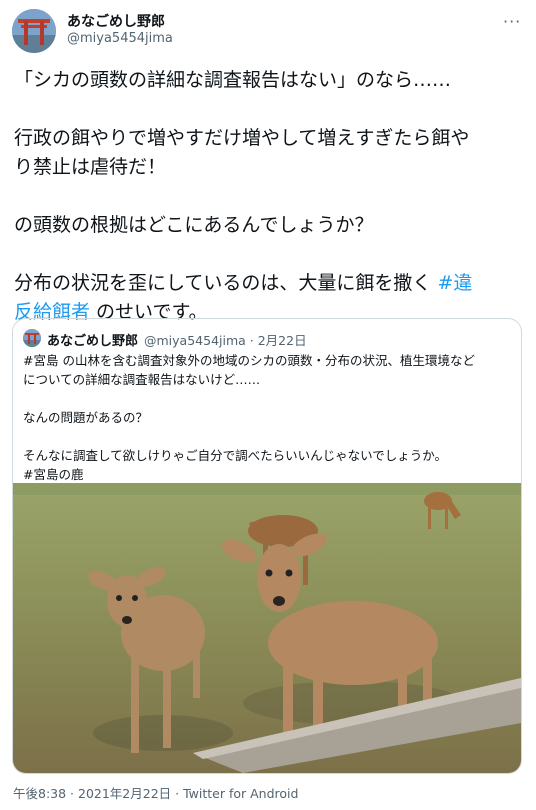  I want to click on quoted-avatar, so click(32, 338).